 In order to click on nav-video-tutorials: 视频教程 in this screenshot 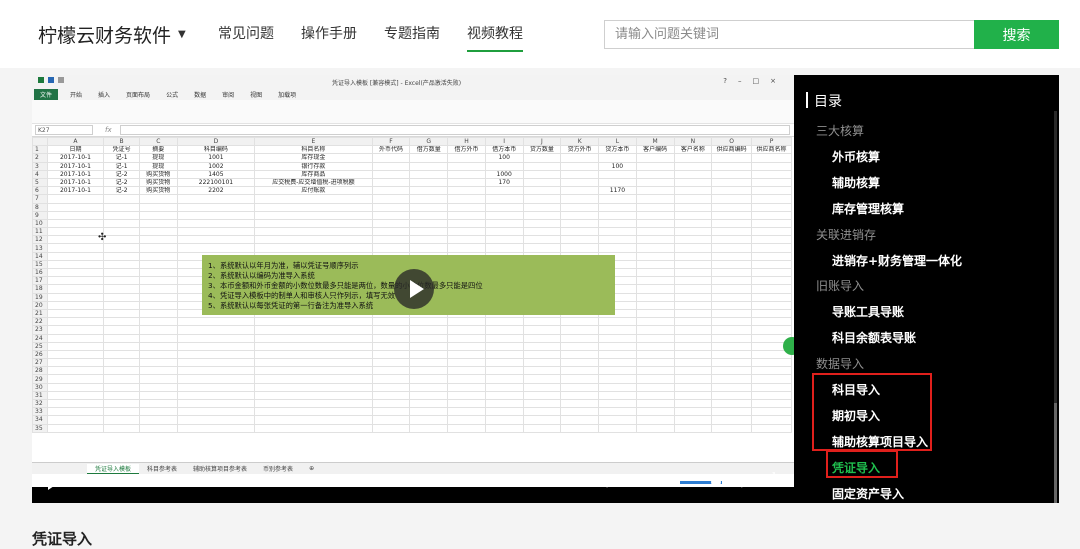, I will do `click(495, 34)`.